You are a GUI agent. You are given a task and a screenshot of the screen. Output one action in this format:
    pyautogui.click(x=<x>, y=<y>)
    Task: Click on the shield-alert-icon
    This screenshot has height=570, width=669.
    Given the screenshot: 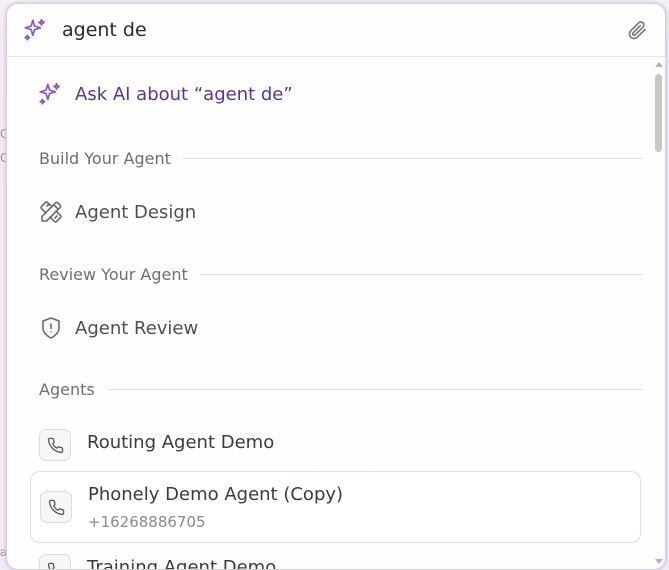 What is the action you would take?
    pyautogui.click(x=51, y=328)
    